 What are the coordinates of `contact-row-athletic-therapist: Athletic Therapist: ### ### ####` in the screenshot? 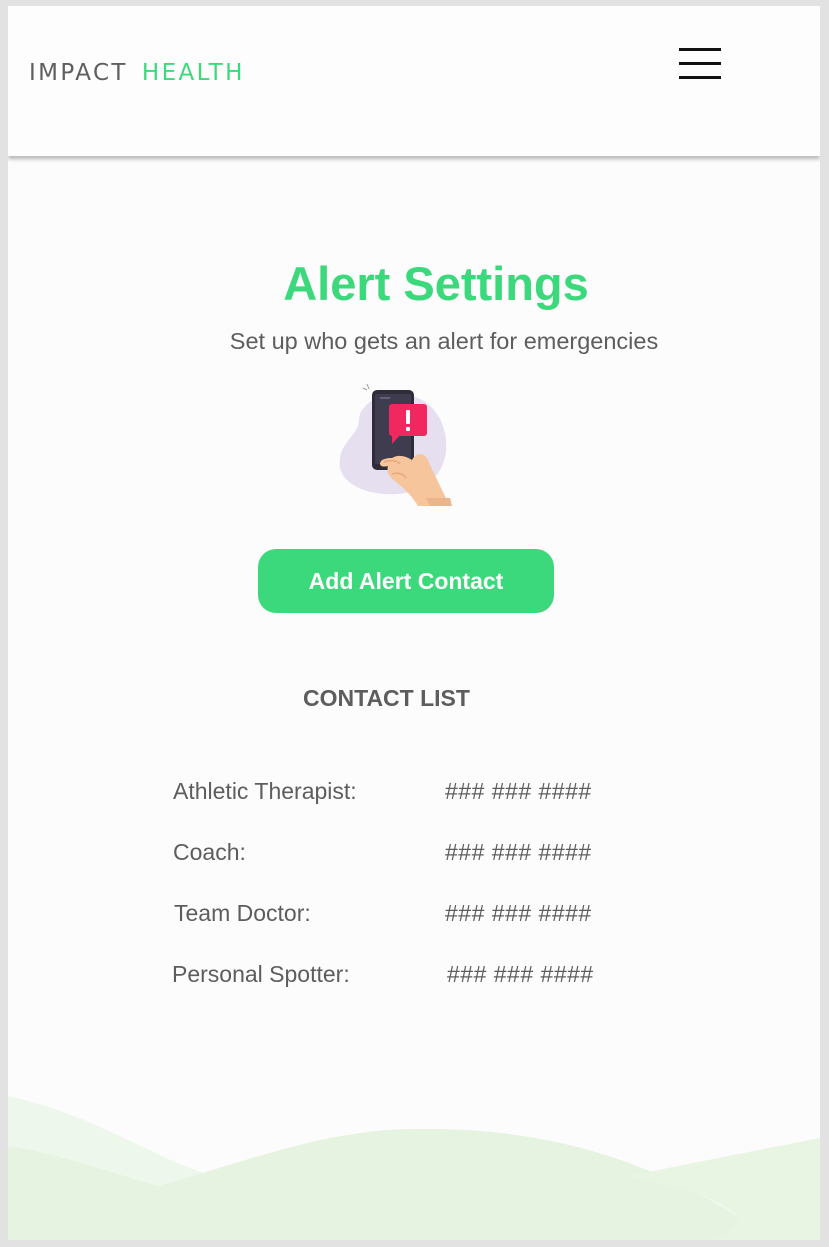 It's located at (414, 796).